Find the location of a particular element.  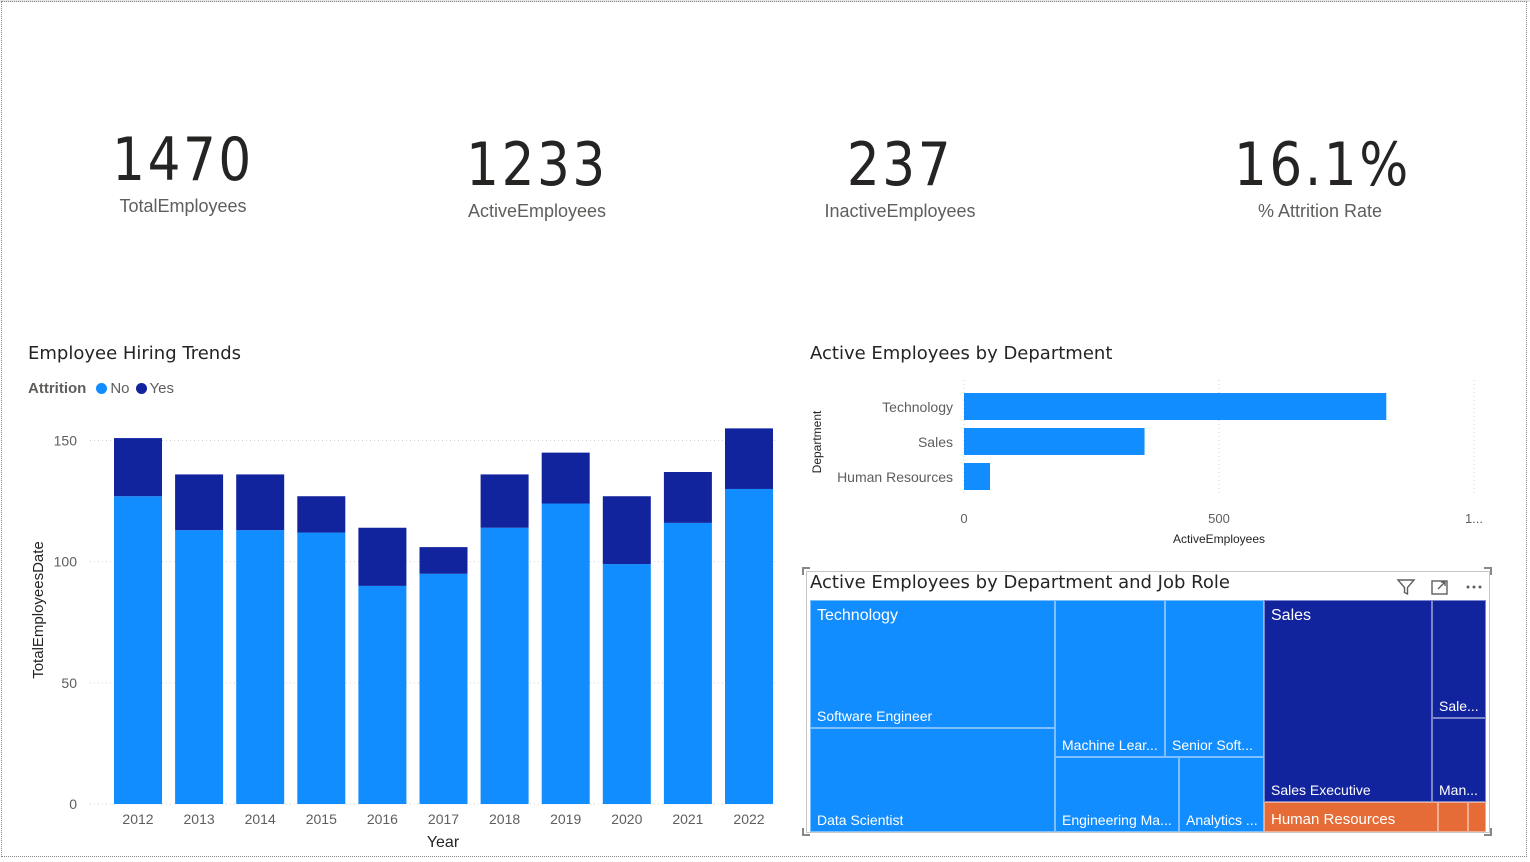

bar-yes-2015 is located at coordinates (321, 514).